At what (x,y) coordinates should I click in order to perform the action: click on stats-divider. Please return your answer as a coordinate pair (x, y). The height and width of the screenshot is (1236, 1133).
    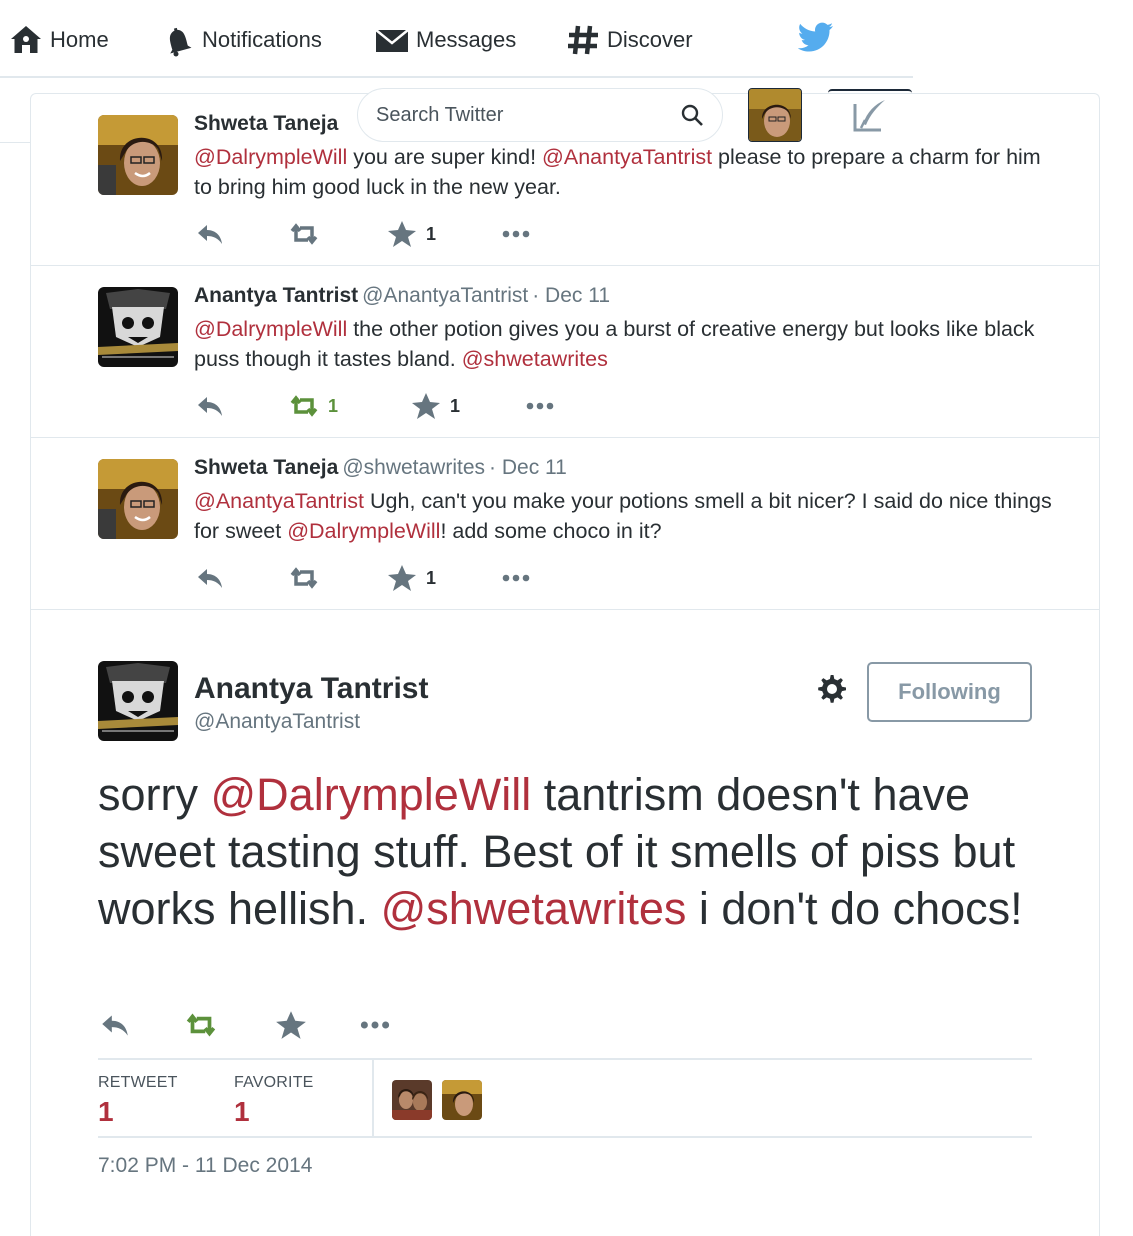
    Looking at the image, I should click on (373, 1099).